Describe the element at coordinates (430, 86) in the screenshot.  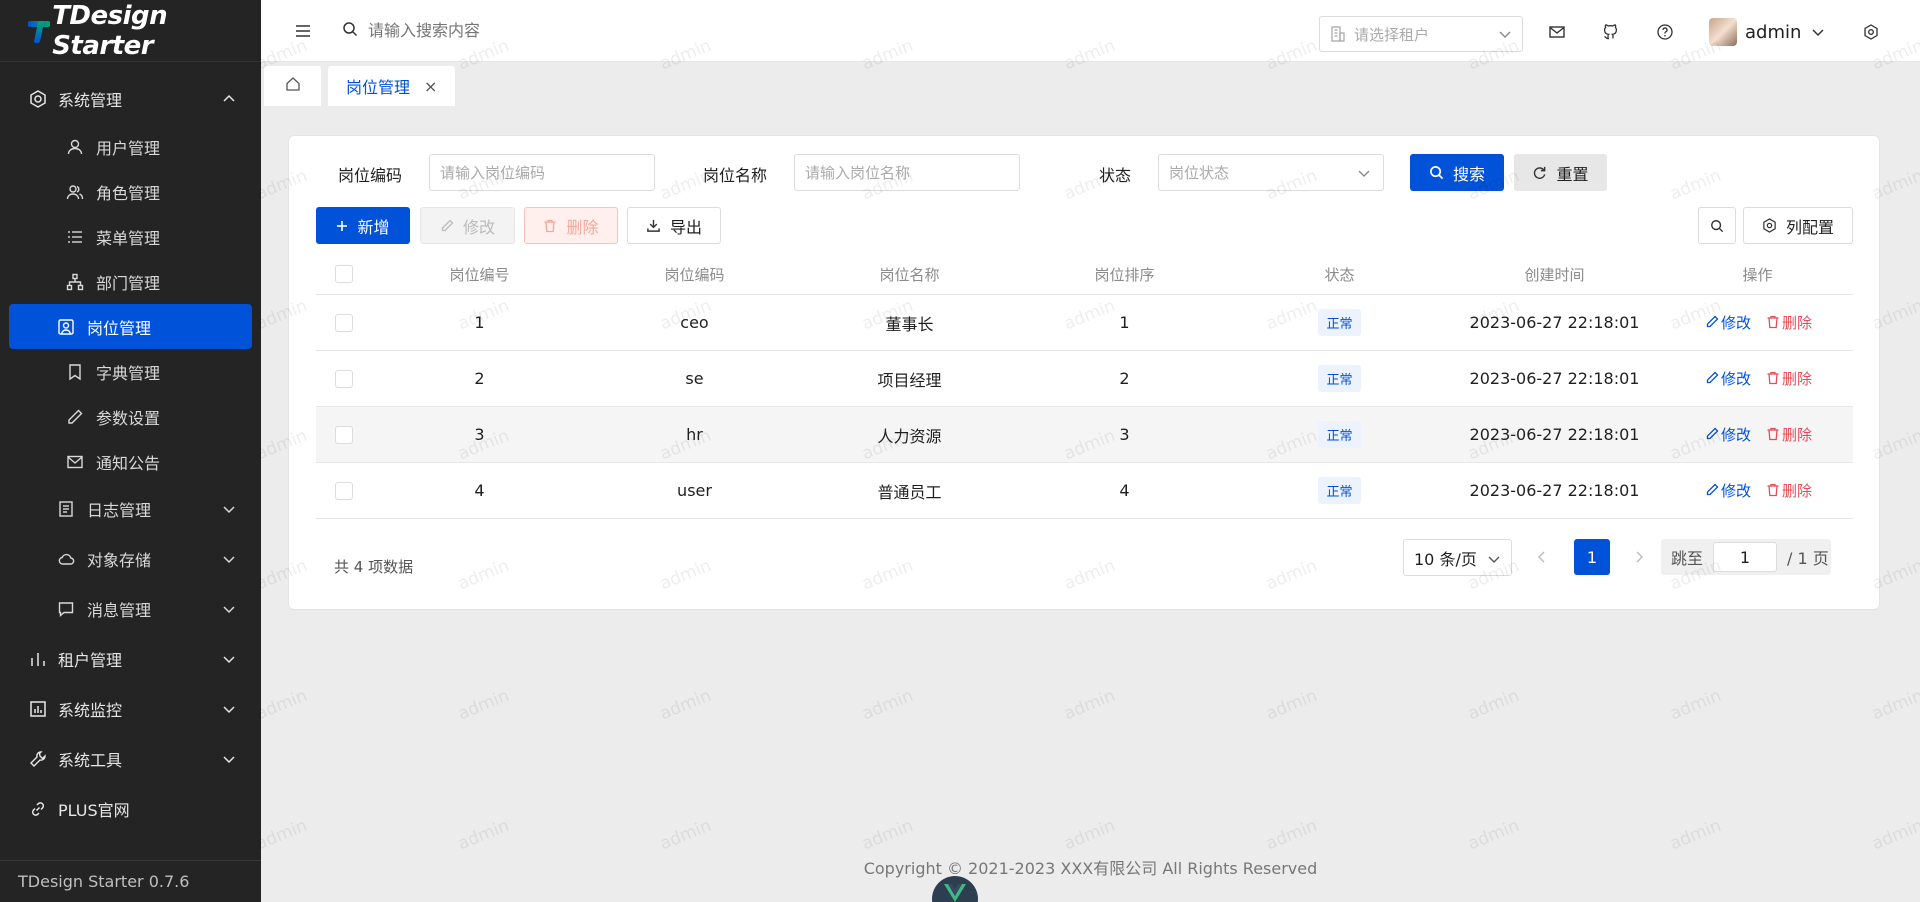
I see `close-icon: ×` at that location.